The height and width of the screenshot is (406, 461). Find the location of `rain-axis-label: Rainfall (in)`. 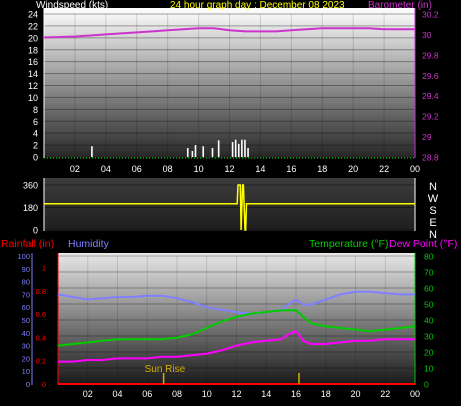

rain-axis-label: Rainfall (in) is located at coordinates (27, 244).